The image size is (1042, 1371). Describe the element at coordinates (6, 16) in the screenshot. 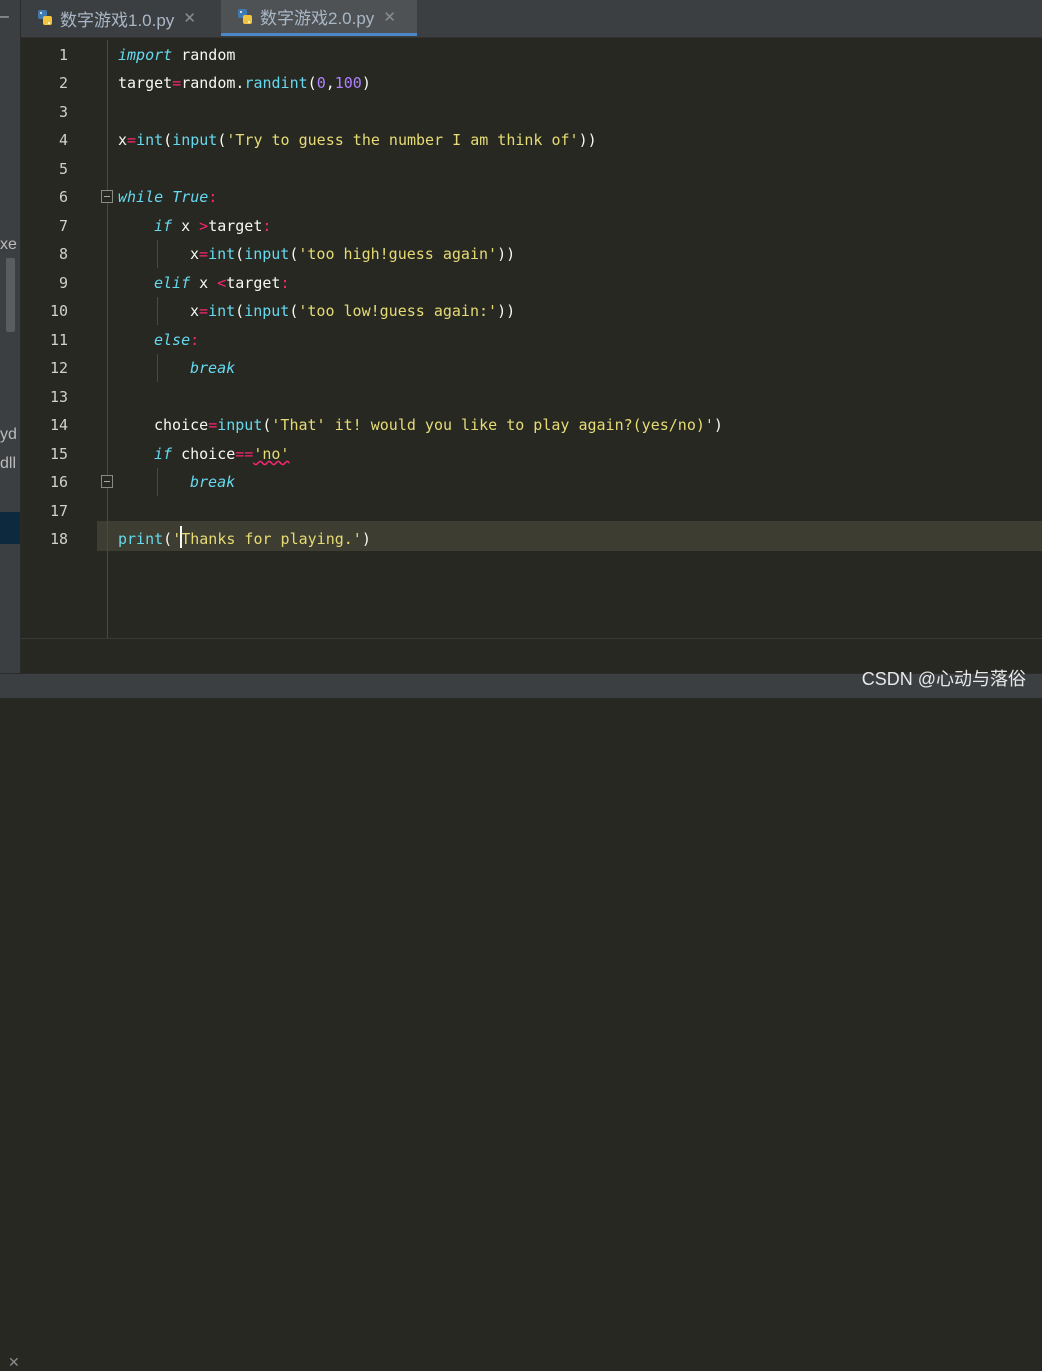

I see `collapse-icon: –` at that location.